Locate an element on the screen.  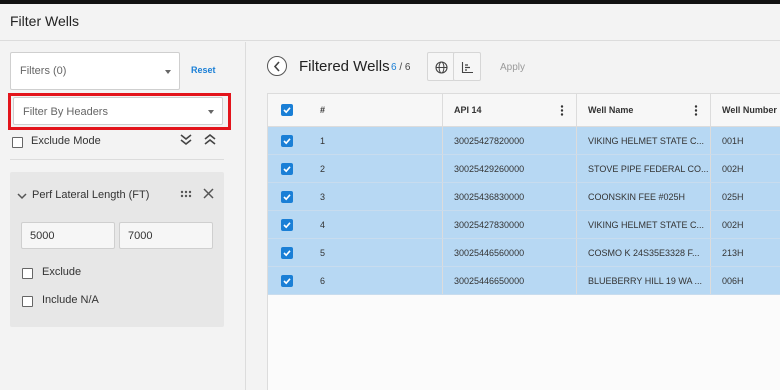
chevron-down-icon is located at coordinates (22, 196).